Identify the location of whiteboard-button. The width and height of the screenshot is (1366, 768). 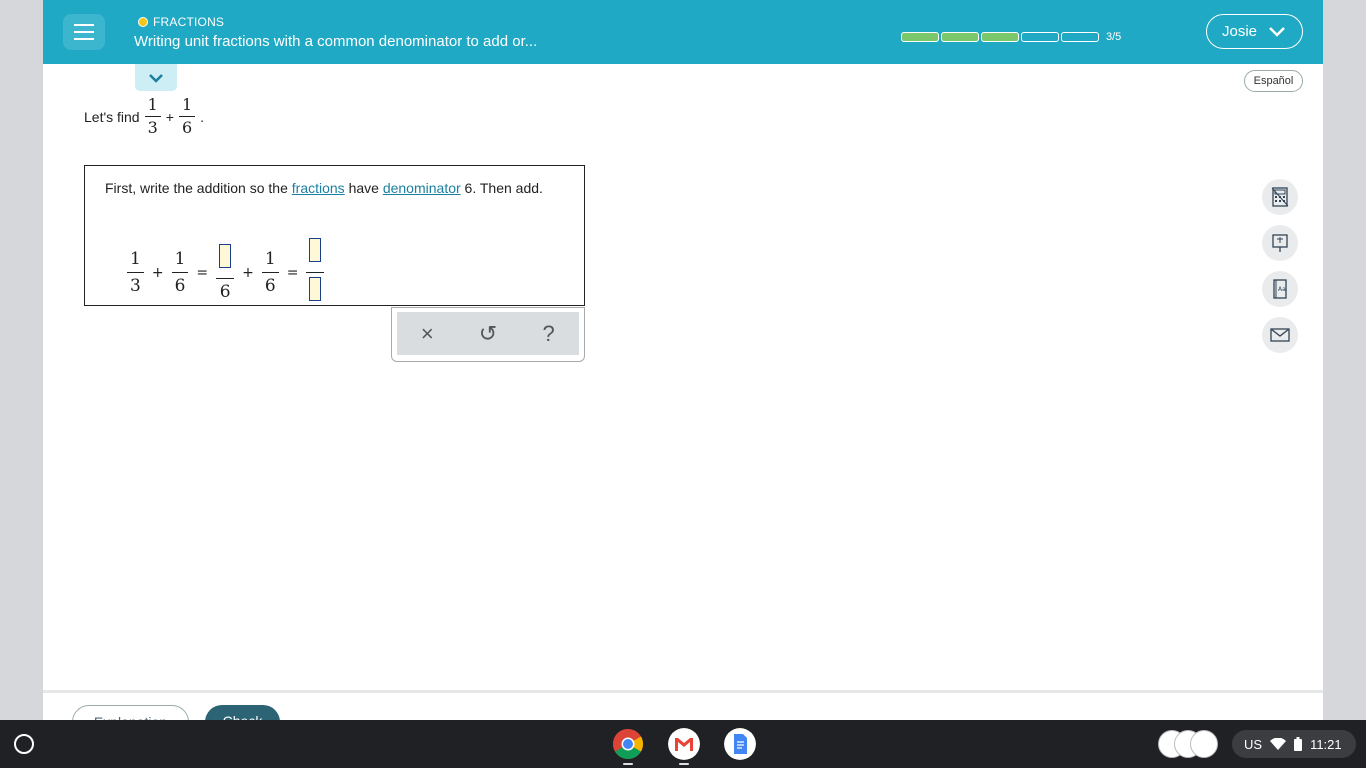
(1280, 243).